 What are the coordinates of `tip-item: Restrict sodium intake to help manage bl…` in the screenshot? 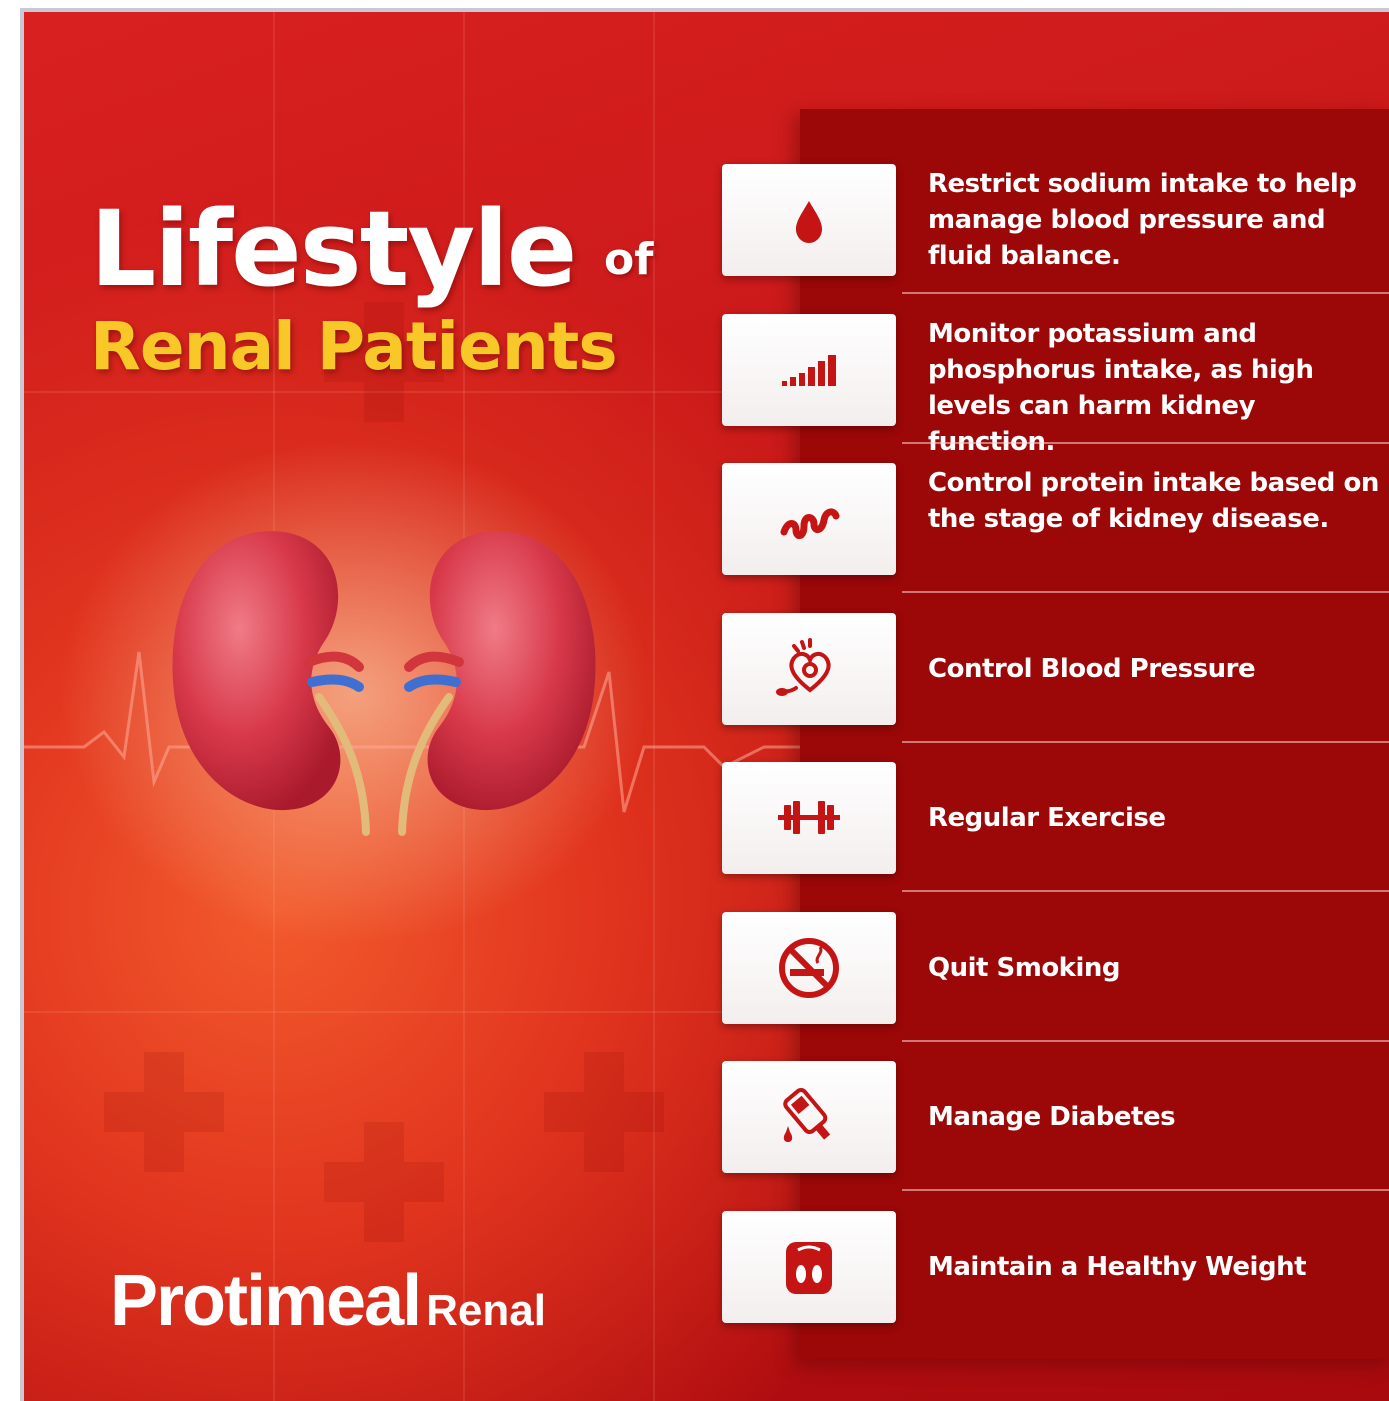 It's located at (1055, 239).